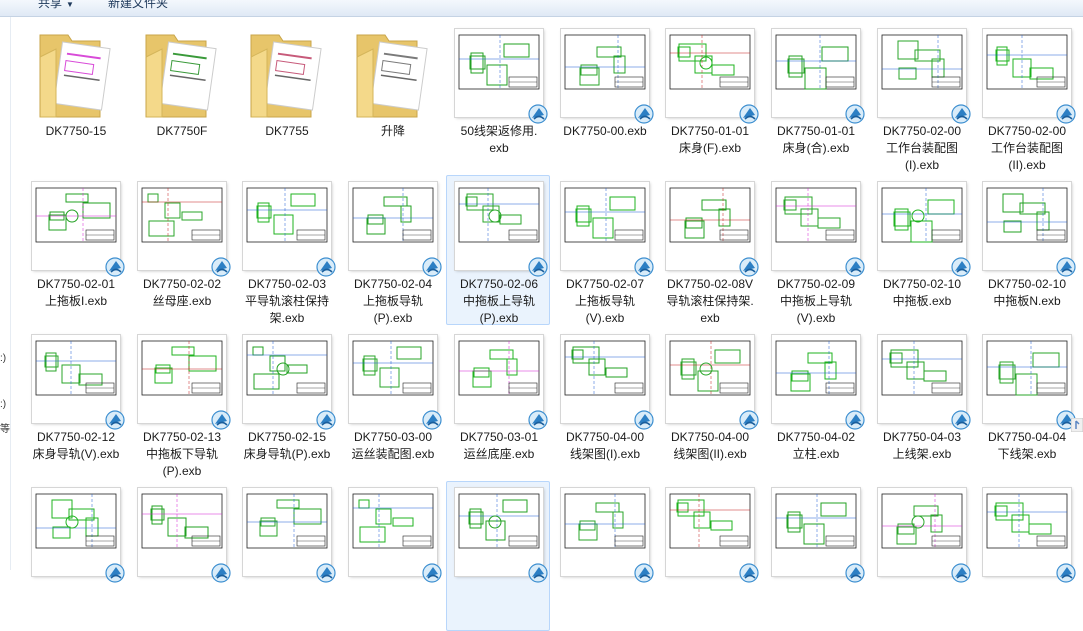 The height and width of the screenshot is (631, 1083). I want to click on file-item: DK7750-02-10 中拖板.exb, so click(921, 250).